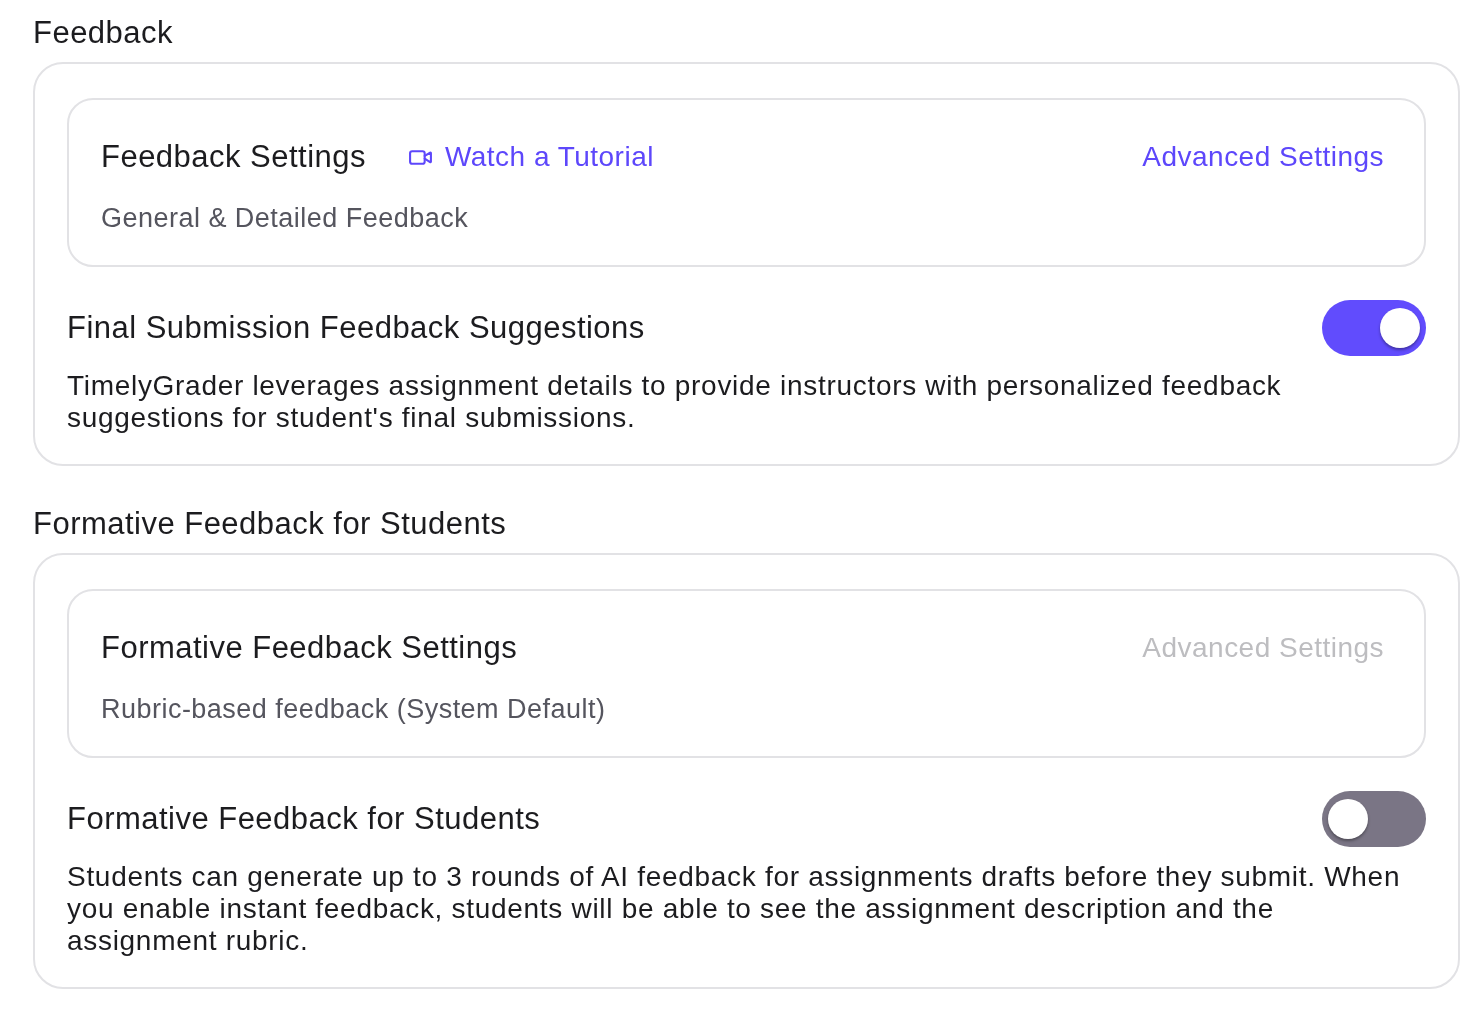 Image resolution: width=1478 pixels, height=1028 pixels. What do you see at coordinates (530, 157) in the screenshot?
I see `watch-tutorial-link: Watch a Tutorial` at bounding box center [530, 157].